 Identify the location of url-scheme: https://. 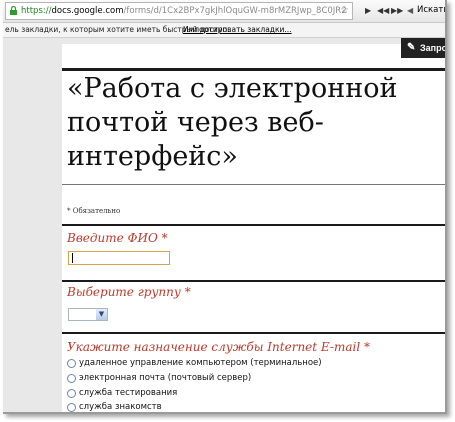
(36, 11).